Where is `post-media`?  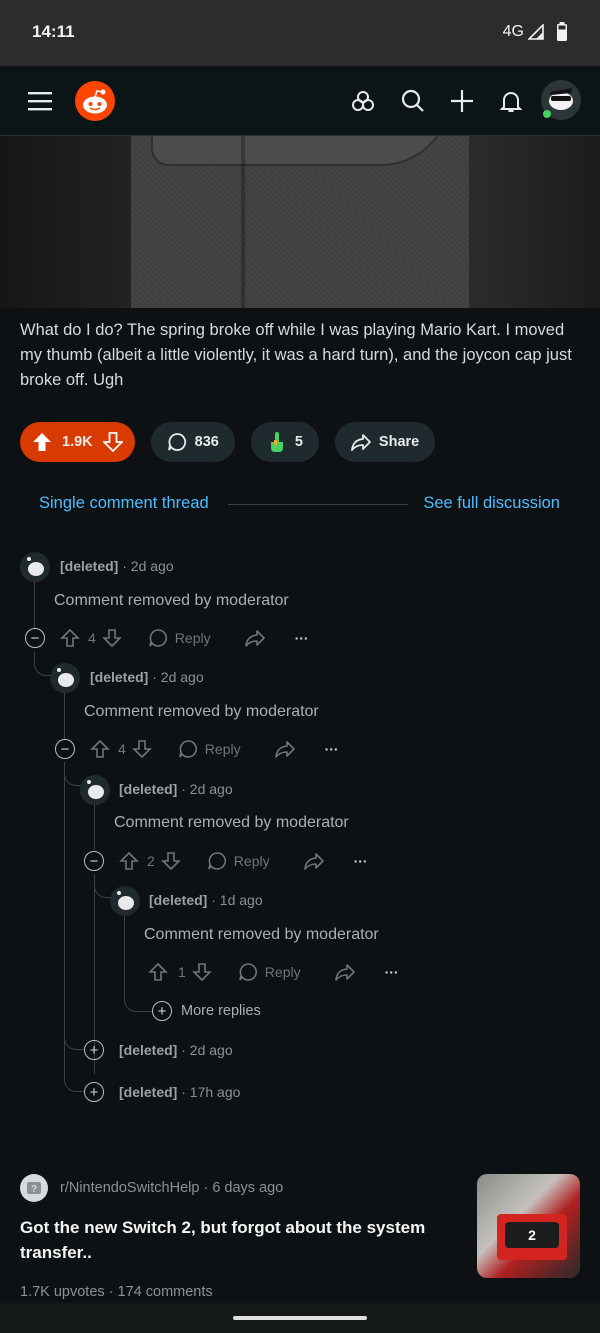 post-media is located at coordinates (300, 222).